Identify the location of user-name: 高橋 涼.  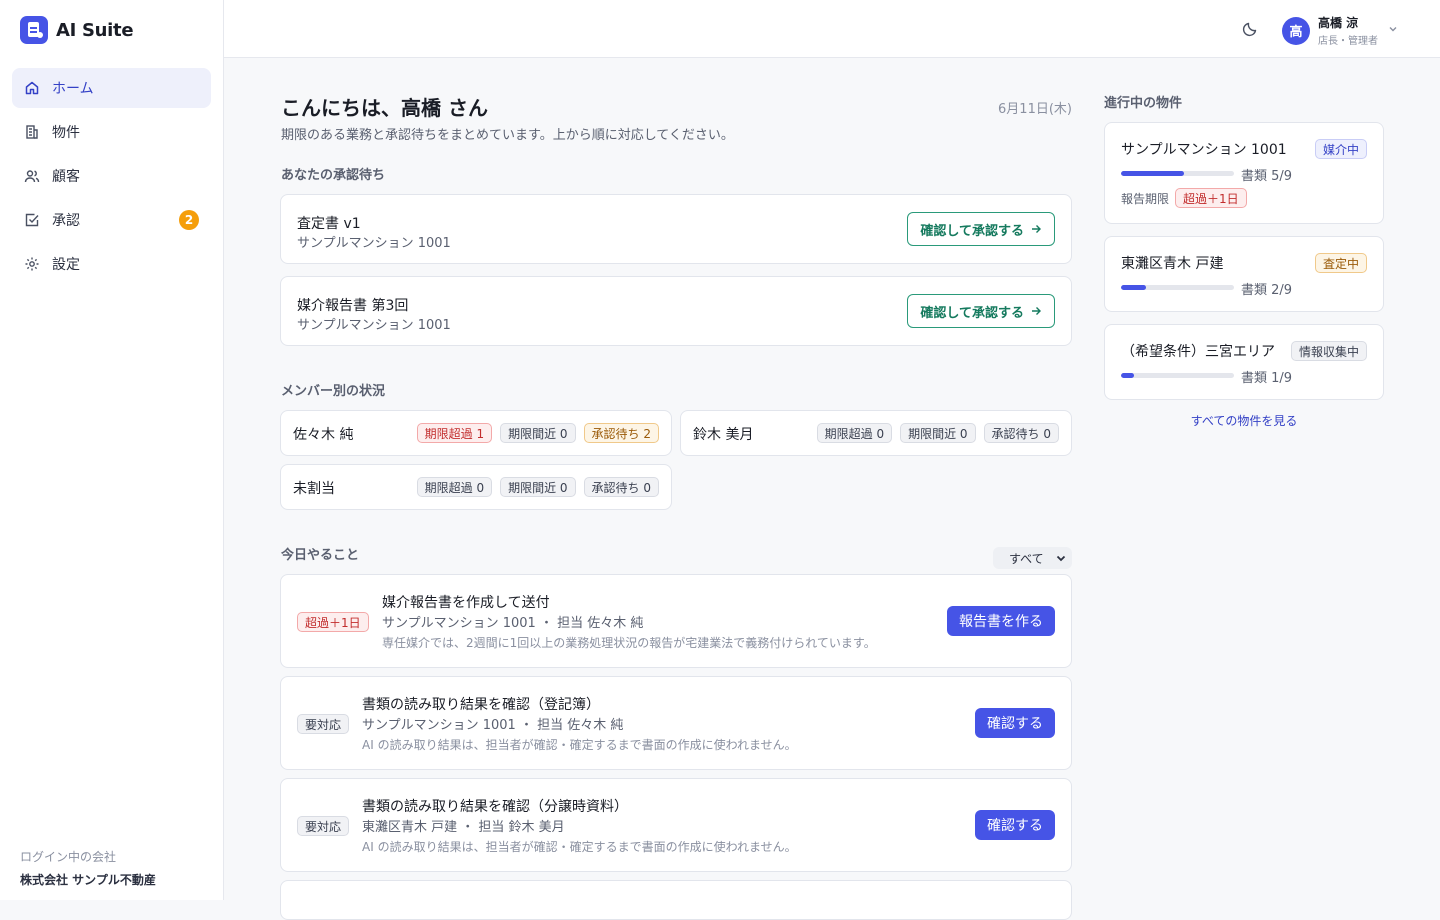
(1338, 23).